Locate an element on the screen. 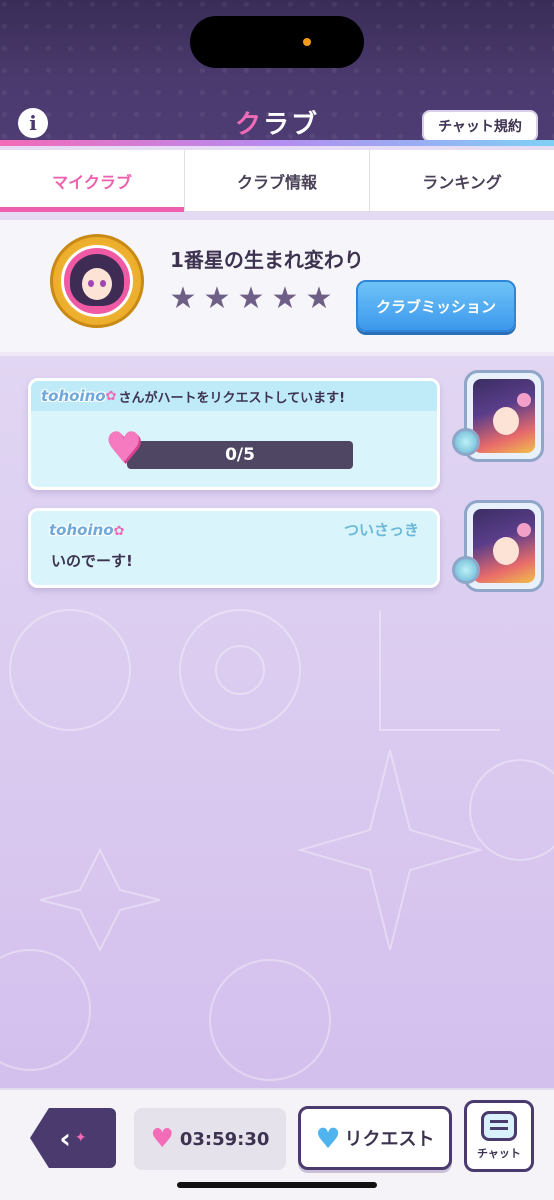  heart-timer: ♥ 03:59:30 is located at coordinates (210, 1139).